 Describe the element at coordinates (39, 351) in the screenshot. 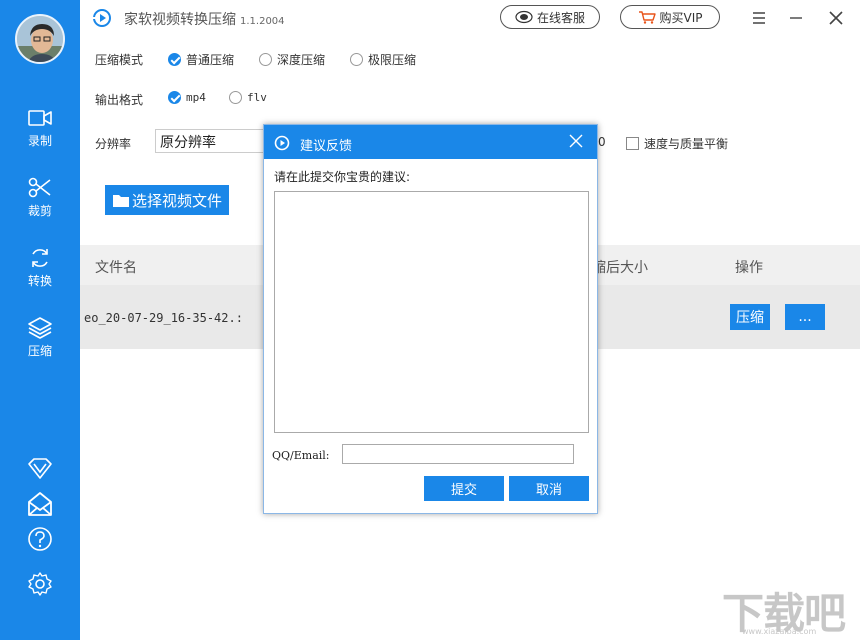

I see `sidebar-item-label: 压缩` at that location.